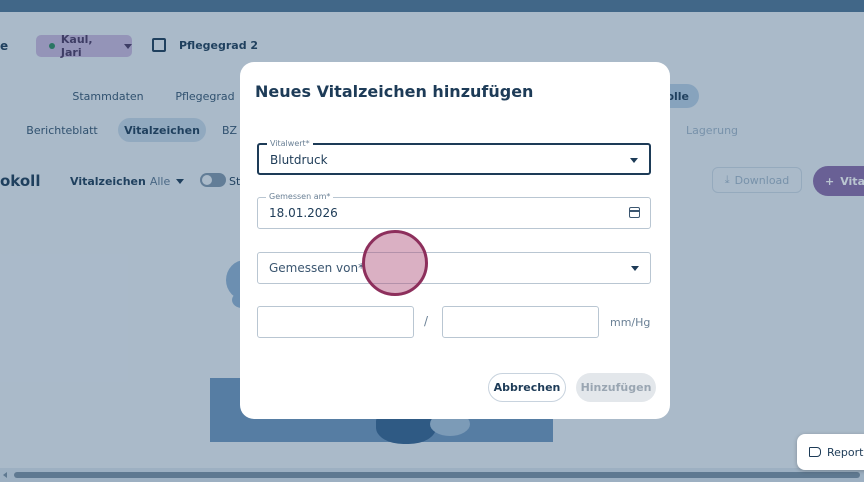 Image resolution: width=864 pixels, height=482 pixels. What do you see at coordinates (527, 387) in the screenshot?
I see `cancel-button: Abbrechen` at bounding box center [527, 387].